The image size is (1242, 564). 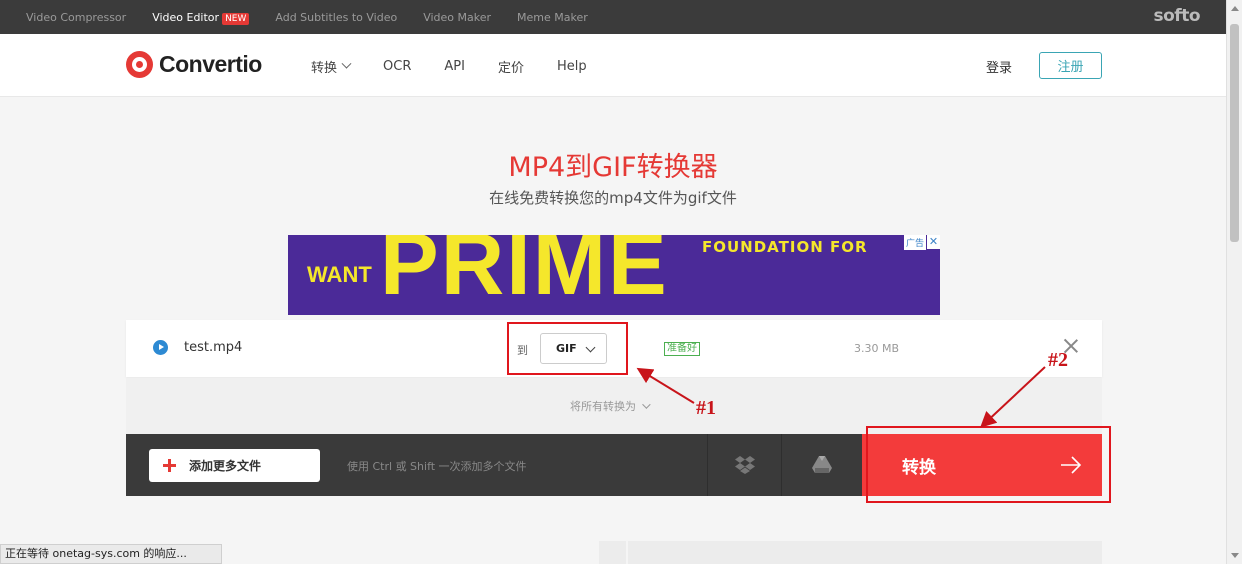 I want to click on main-nav: 转换 OCR API 定价 Help, so click(x=465, y=66).